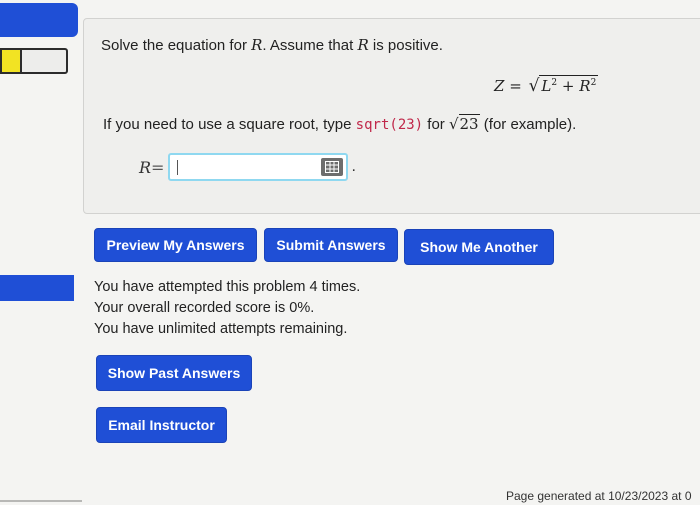 This screenshot has height=505, width=700. I want to click on sqrt-code-example: sqrt(23), so click(389, 125).